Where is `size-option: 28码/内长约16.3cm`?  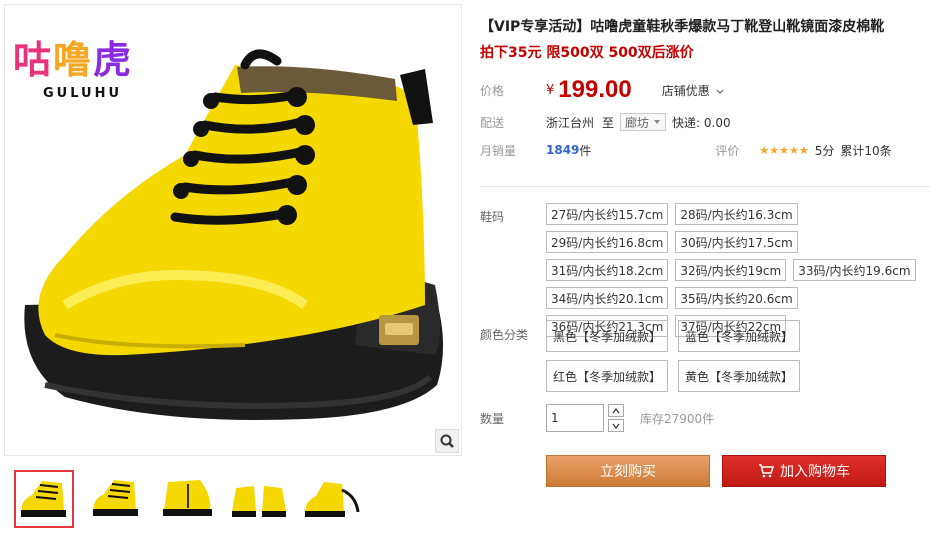
size-option: 28码/内长约16.3cm is located at coordinates (736, 214).